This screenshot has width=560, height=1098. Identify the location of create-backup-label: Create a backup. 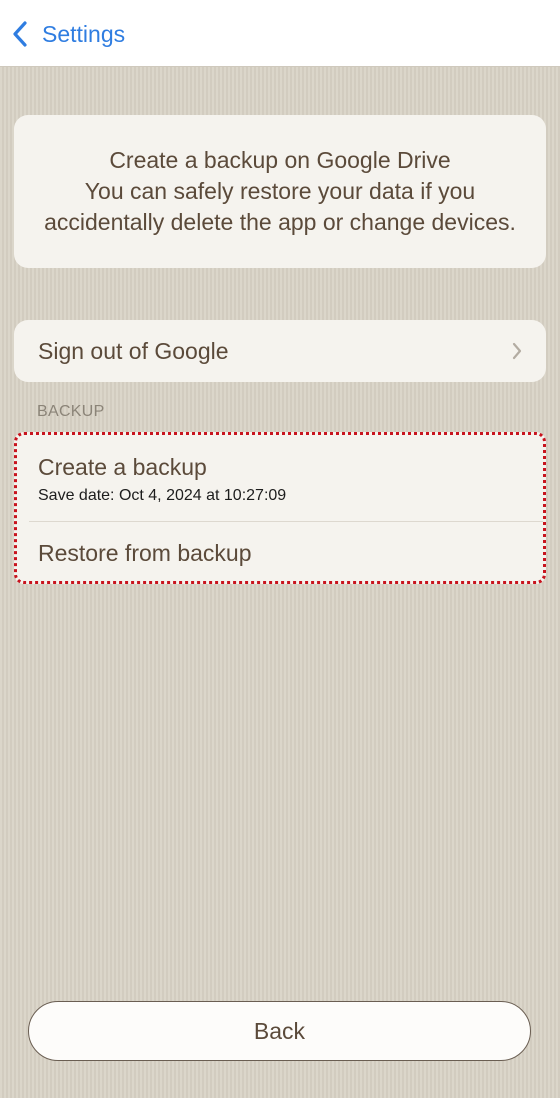
(122, 467).